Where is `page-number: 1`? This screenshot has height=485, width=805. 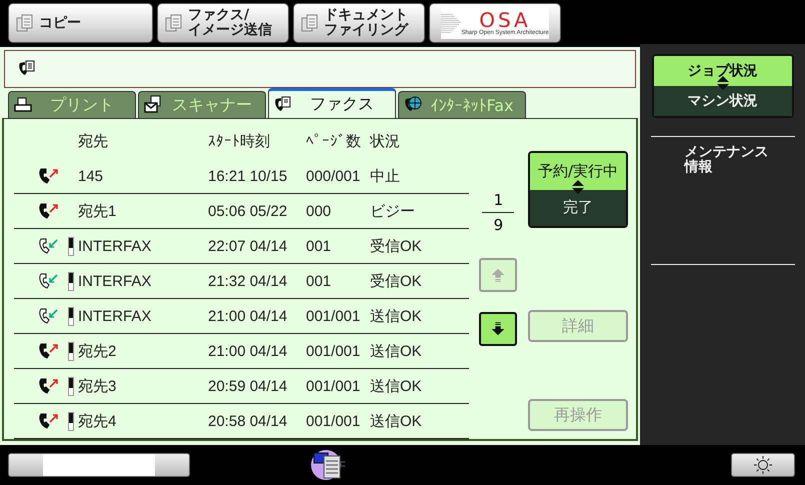 page-number: 1 is located at coordinates (499, 200).